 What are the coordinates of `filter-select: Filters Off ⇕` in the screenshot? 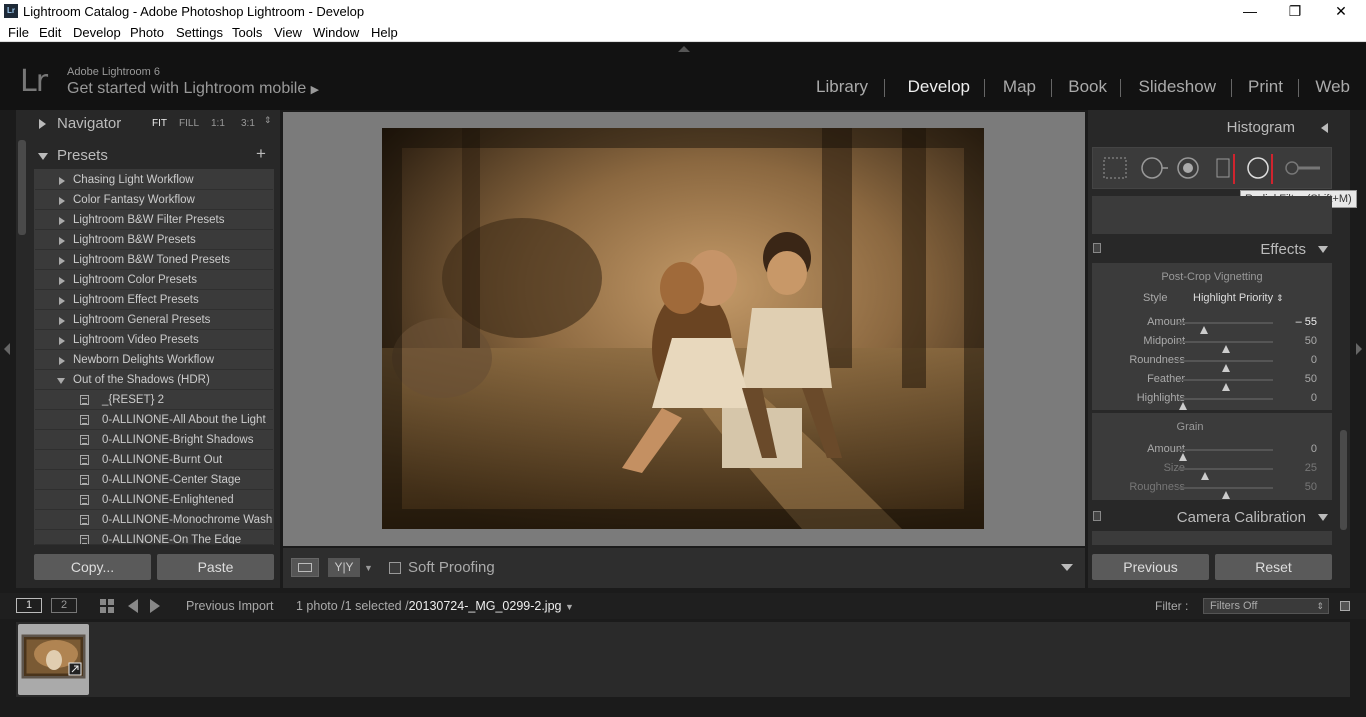 It's located at (1266, 606).